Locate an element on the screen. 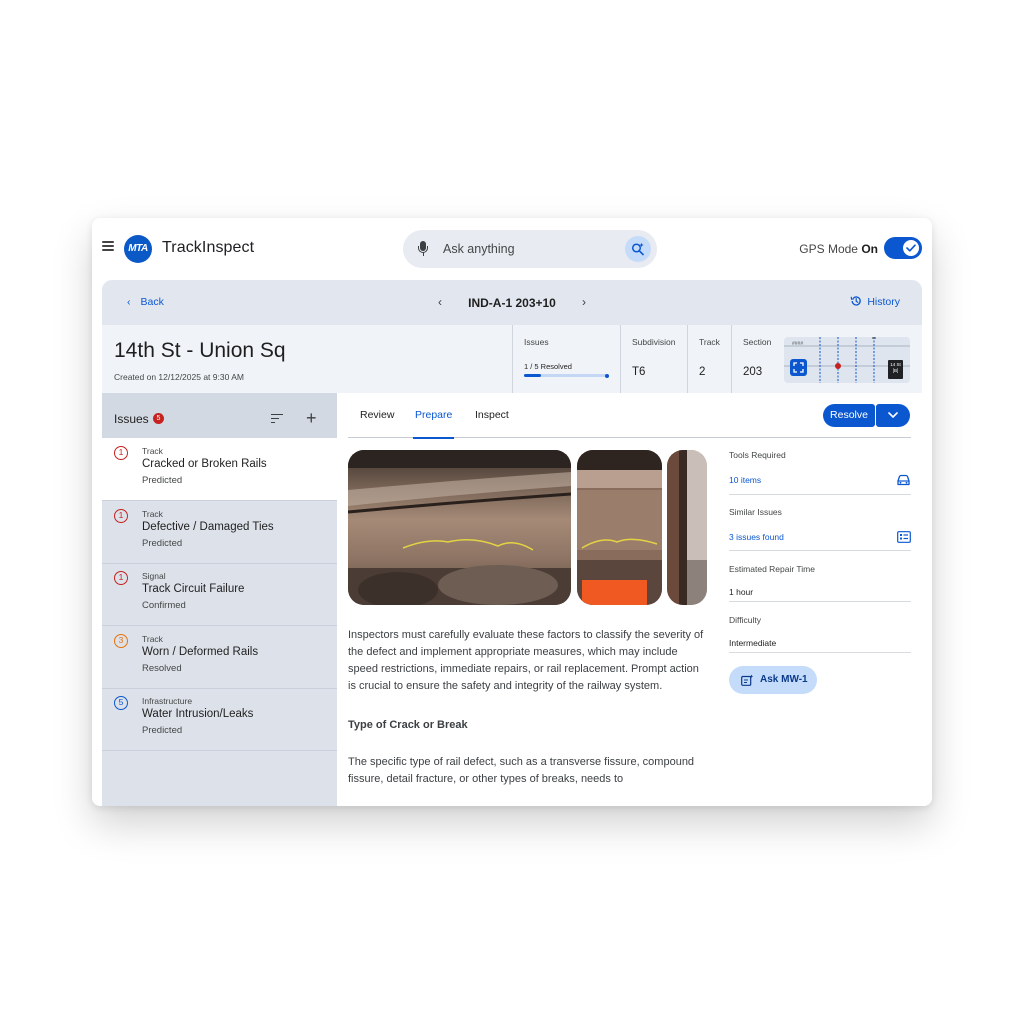 The height and width of the screenshot is (1024, 1024). issue-name: Cracked or Broken Rails is located at coordinates (204, 464).